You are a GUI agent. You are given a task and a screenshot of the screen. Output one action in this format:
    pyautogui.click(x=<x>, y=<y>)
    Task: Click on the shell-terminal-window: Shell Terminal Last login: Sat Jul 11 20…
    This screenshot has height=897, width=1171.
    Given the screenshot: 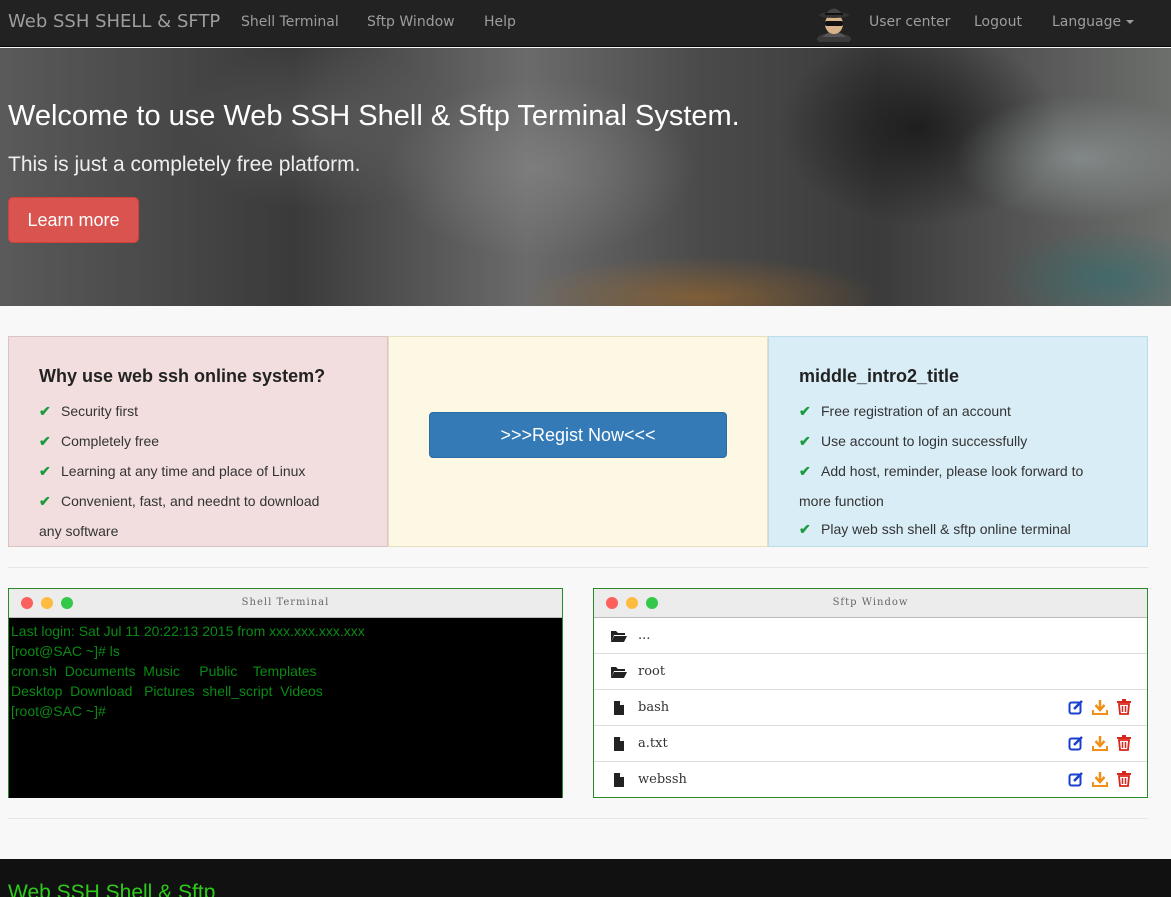 What is the action you would take?
    pyautogui.click(x=285, y=693)
    